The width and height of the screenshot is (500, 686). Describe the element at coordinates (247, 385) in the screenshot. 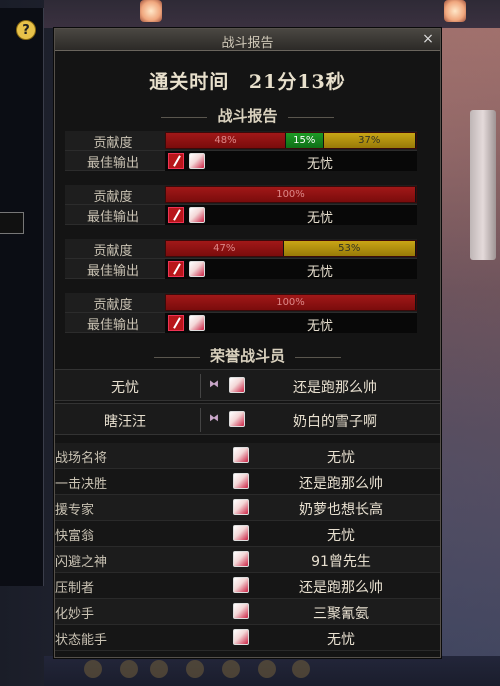

I see `honor-row: 无忧 ⧓ 还是跑那么帅` at that location.